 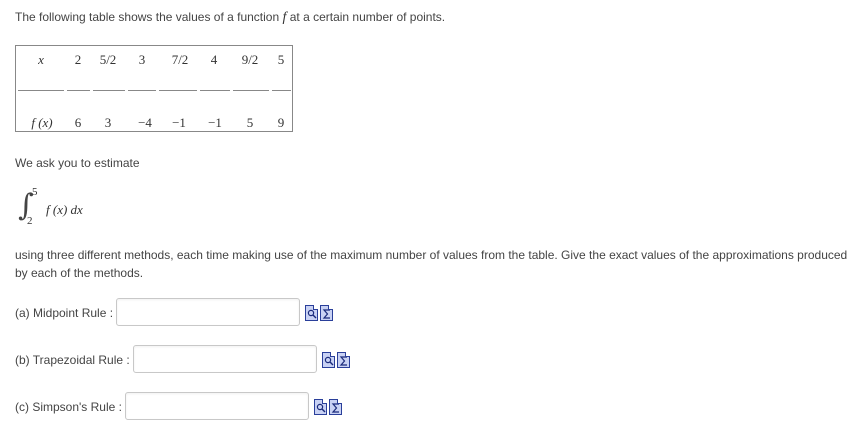 I want to click on integral-expression: ∫ 5 2 f (x) dx, so click(x=78, y=210).